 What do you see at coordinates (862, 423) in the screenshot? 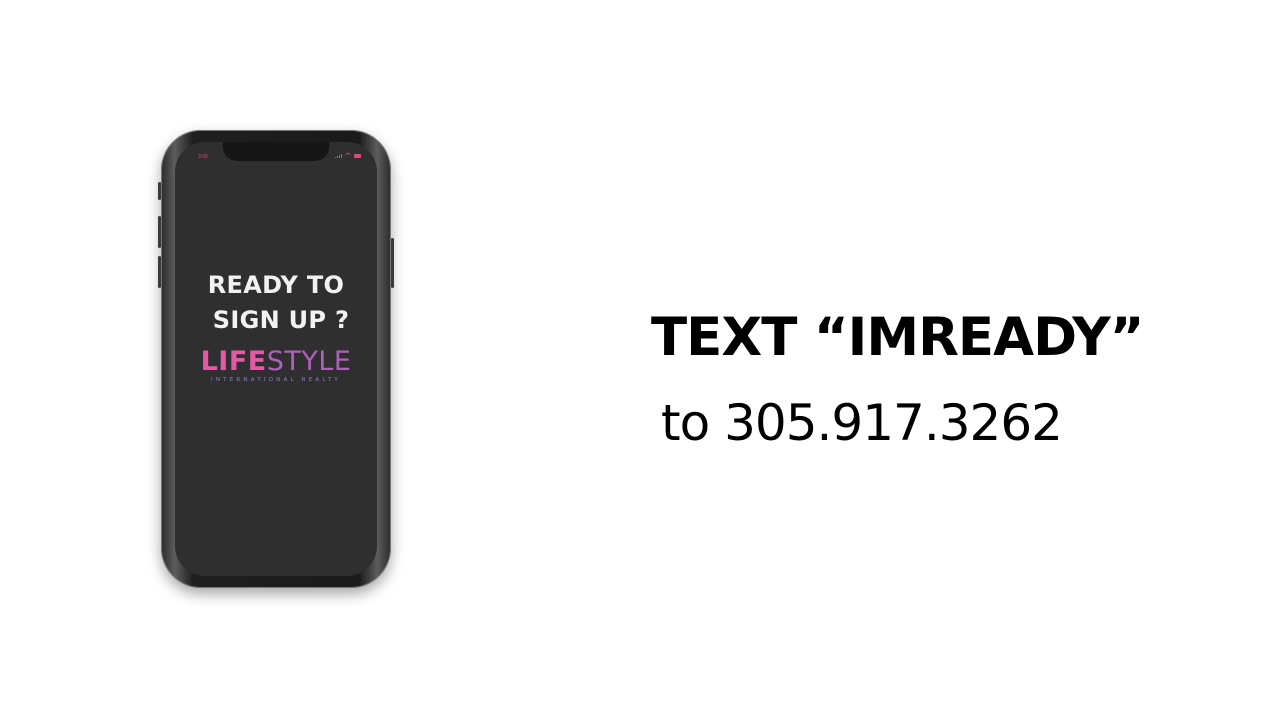
I see `cta-phone-number: to 305.917.3262` at bounding box center [862, 423].